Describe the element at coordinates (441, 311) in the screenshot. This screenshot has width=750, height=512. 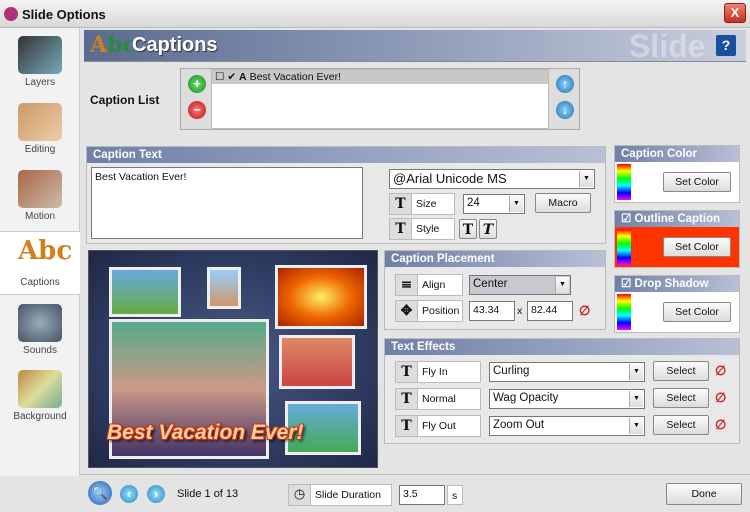
I see `position-label-text: Position` at that location.